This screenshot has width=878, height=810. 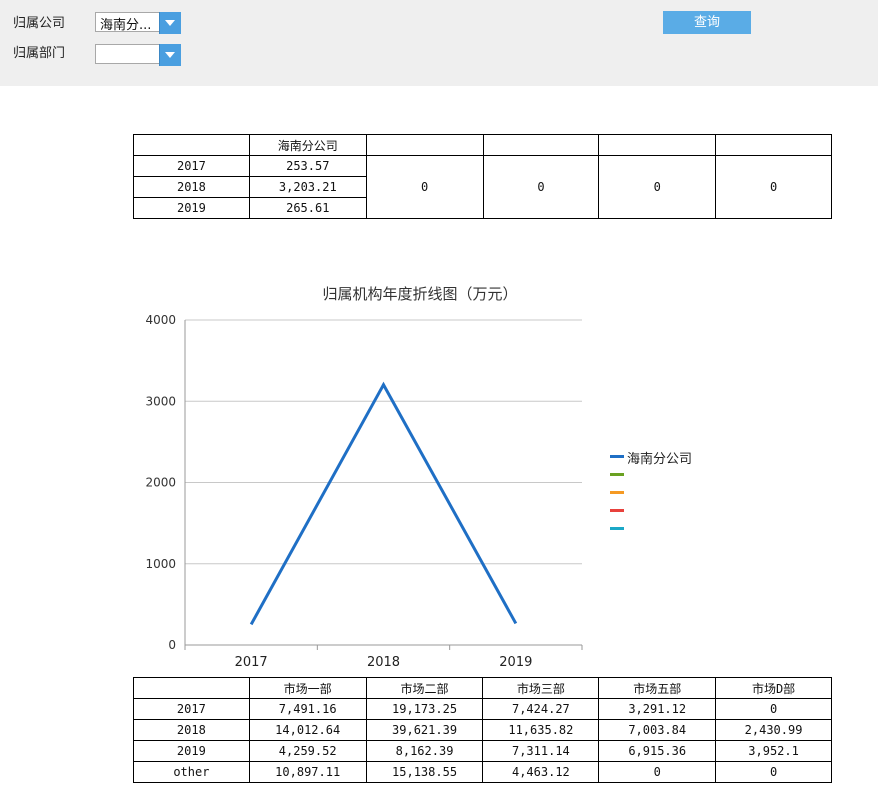 I want to click on x-tick-label: 2017, so click(x=251, y=662).